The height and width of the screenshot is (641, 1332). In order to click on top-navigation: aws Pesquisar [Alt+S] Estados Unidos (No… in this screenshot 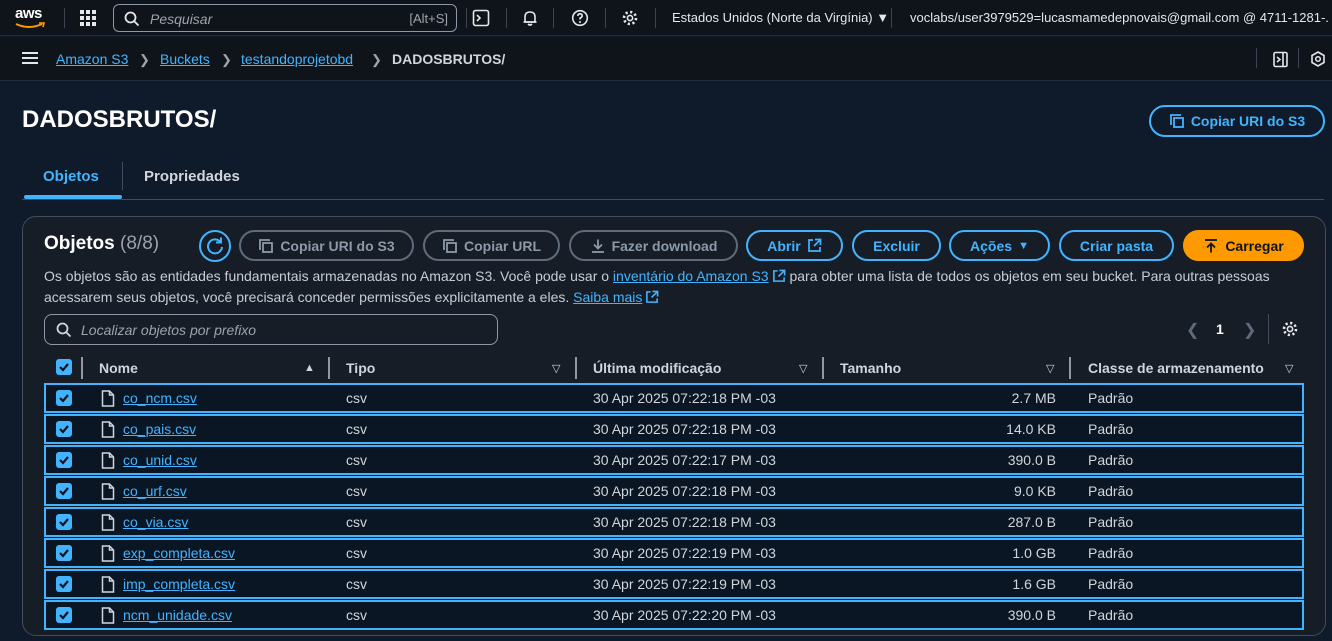, I will do `click(666, 18)`.